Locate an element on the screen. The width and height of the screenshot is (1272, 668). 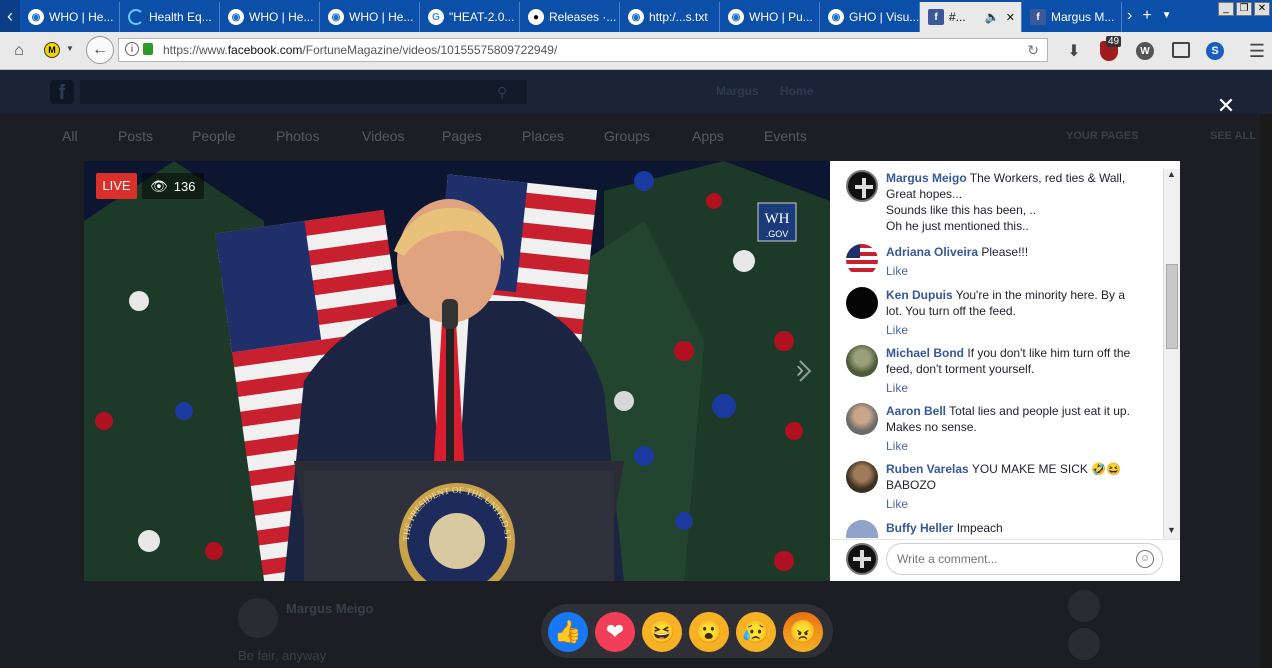
reactions-bar: 👍 ❤ 😆 😮 😥 😠 is located at coordinates (687, 631).